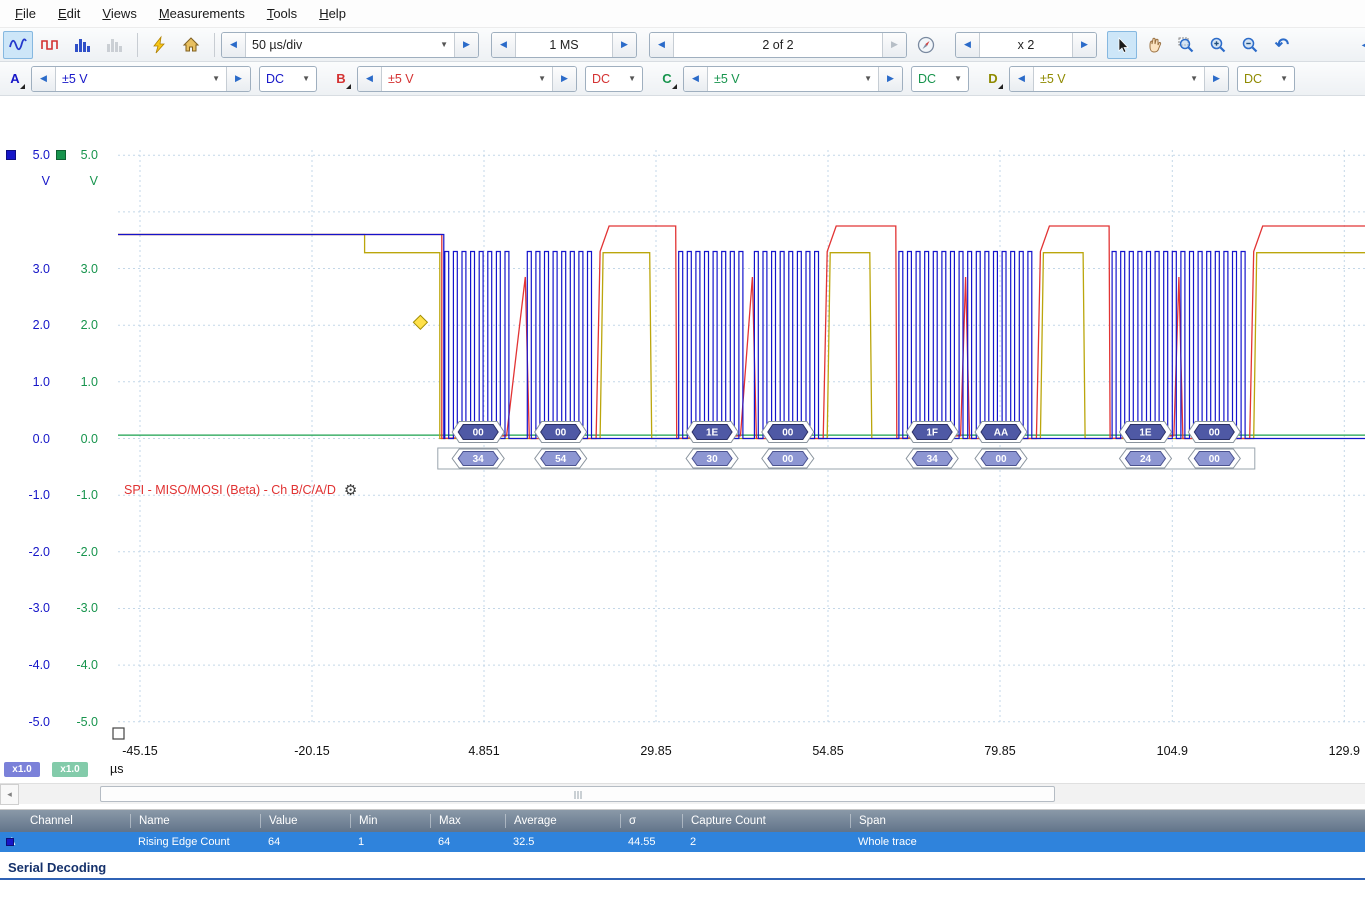 The width and height of the screenshot is (1365, 913). Describe the element at coordinates (202, 13) in the screenshot. I see `menu-measurements: Measurements` at that location.